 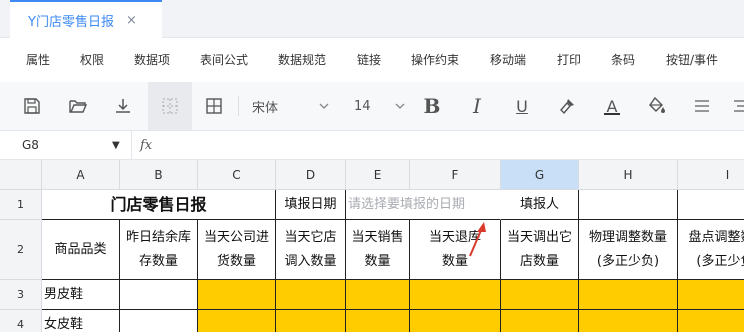 What do you see at coordinates (508, 60) in the screenshot?
I see `menu-mobile: 移动端` at bounding box center [508, 60].